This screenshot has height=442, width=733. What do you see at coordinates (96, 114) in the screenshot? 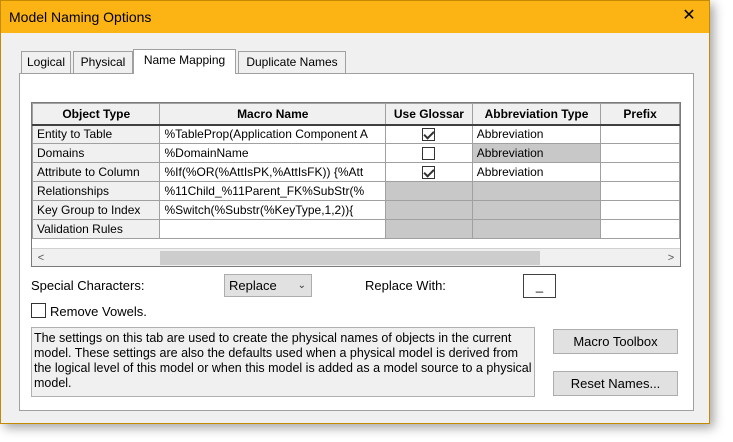
I see `header-object-type: Object Type` at bounding box center [96, 114].